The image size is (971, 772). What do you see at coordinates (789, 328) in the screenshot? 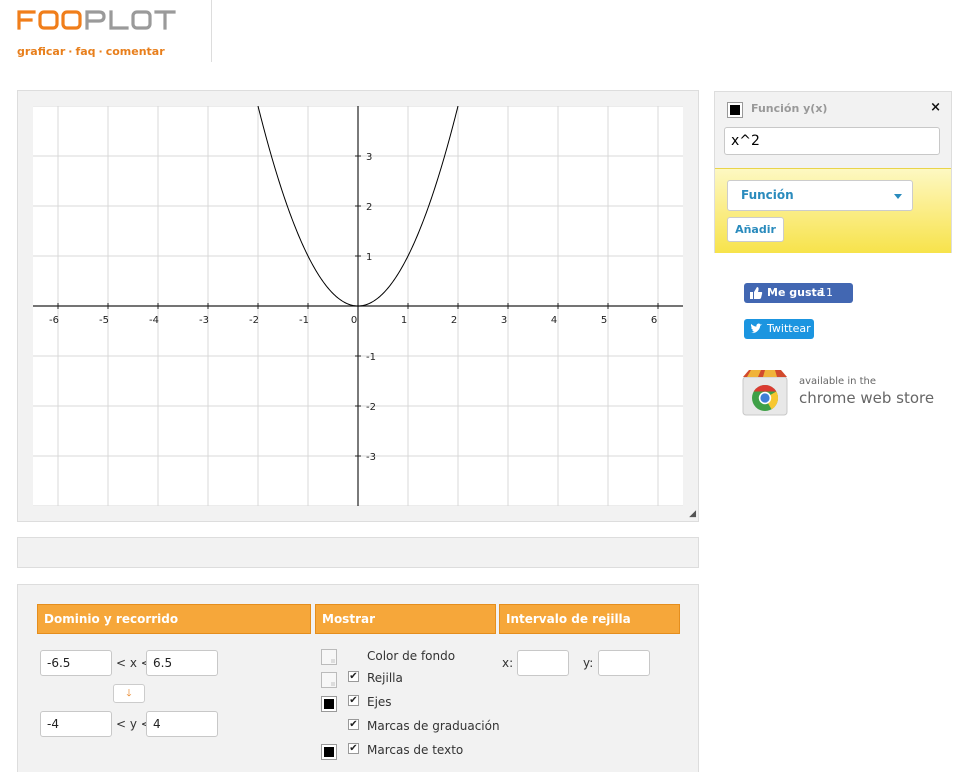
I see `twitter-tweet-label: Twittear` at bounding box center [789, 328].